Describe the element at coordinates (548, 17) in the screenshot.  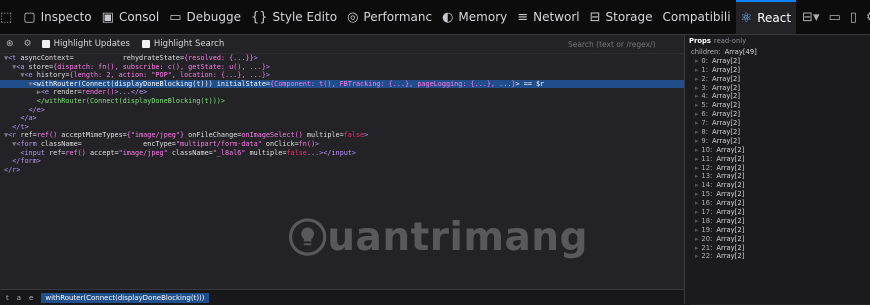
I see `tab-network: ≡ Networl` at that location.